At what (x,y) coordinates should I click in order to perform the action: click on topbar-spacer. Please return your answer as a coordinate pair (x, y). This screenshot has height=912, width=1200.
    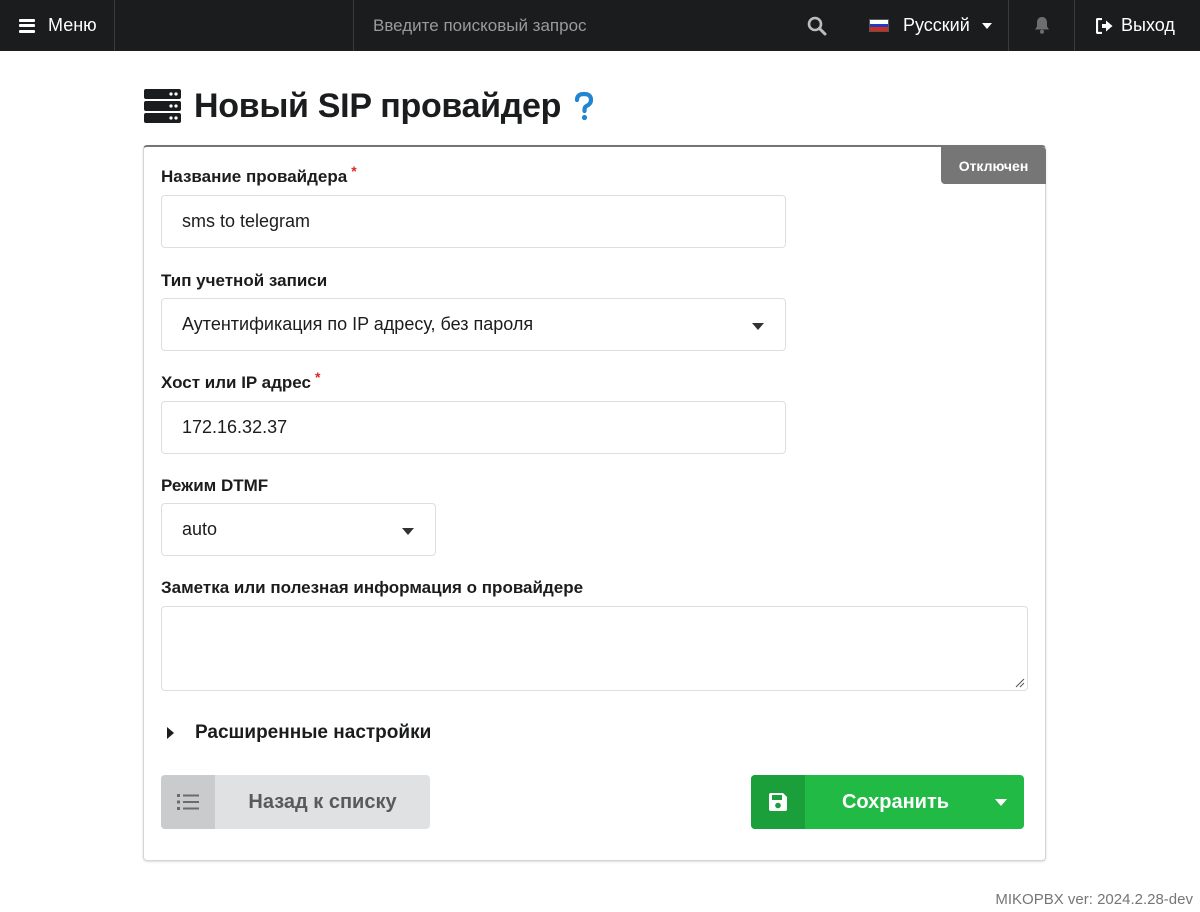
    Looking at the image, I should click on (234, 25).